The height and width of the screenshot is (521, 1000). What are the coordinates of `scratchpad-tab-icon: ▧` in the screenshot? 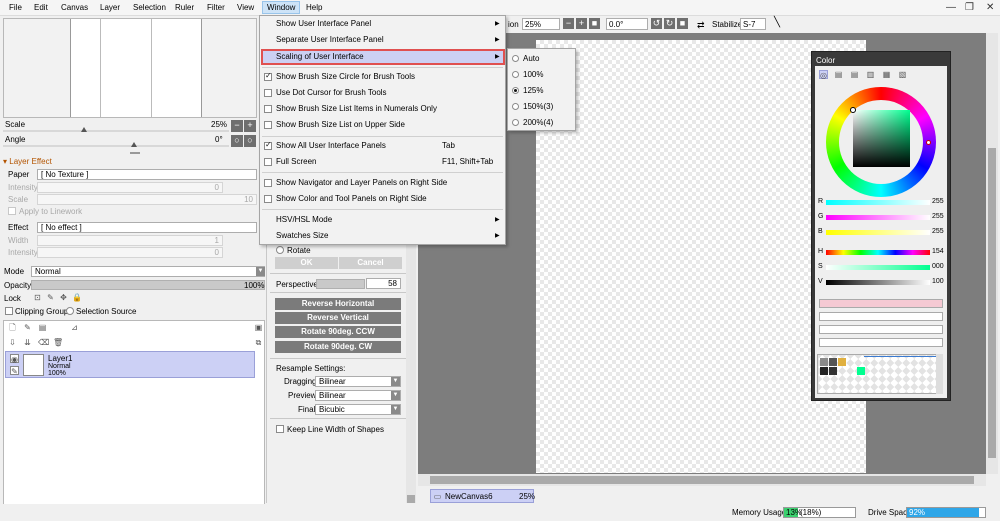 It's located at (902, 74).